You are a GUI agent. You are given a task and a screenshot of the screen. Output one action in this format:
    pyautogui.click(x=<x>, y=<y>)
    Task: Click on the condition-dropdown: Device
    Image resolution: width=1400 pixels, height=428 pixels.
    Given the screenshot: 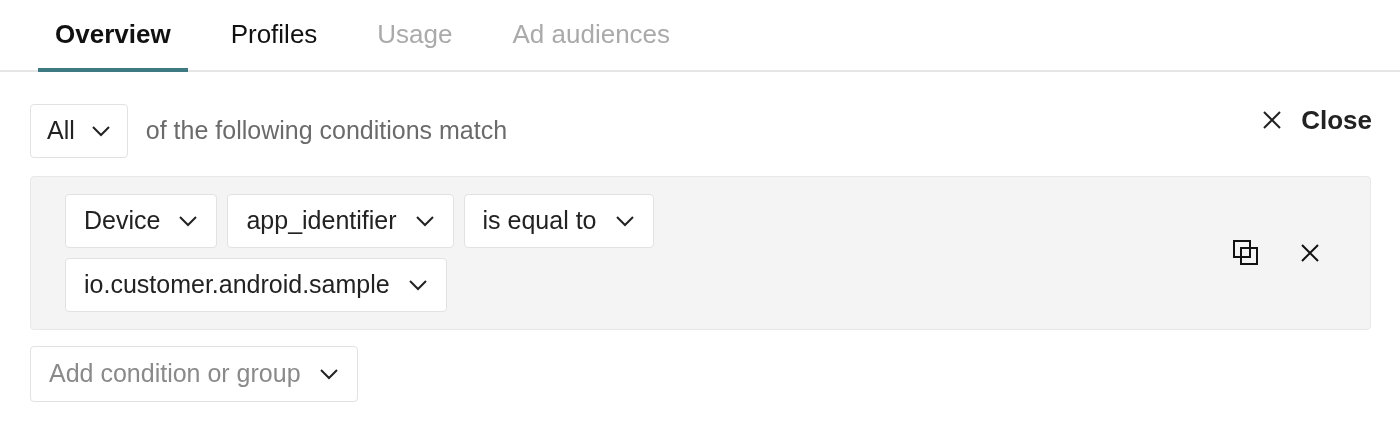 What is the action you would take?
    pyautogui.click(x=141, y=221)
    